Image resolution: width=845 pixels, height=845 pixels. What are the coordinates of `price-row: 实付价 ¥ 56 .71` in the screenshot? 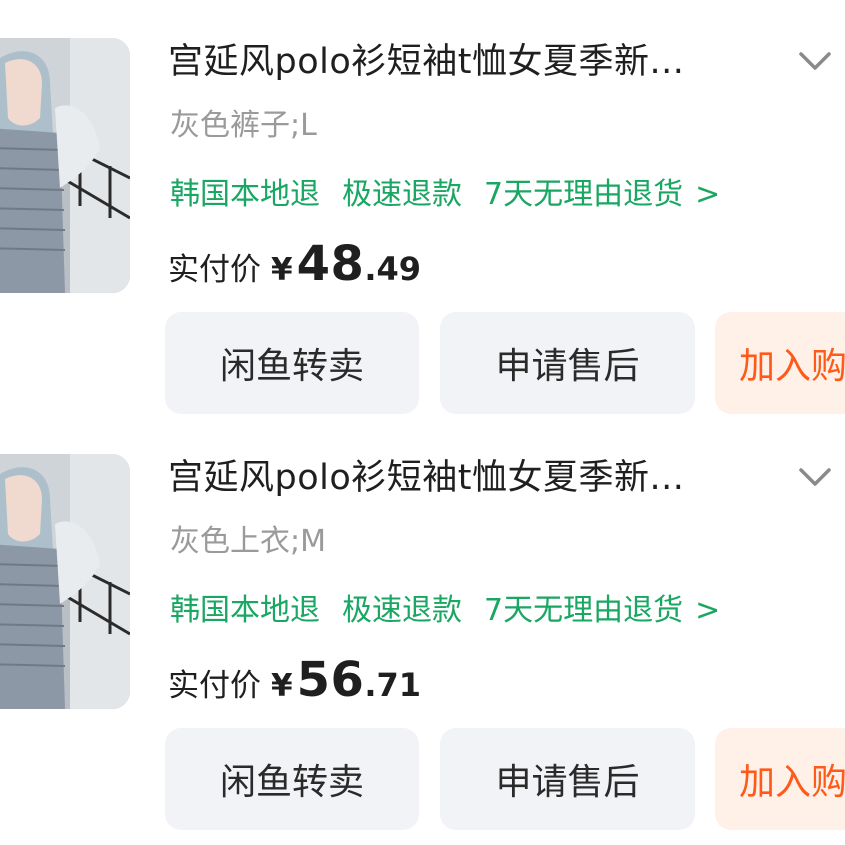 It's located at (294, 682).